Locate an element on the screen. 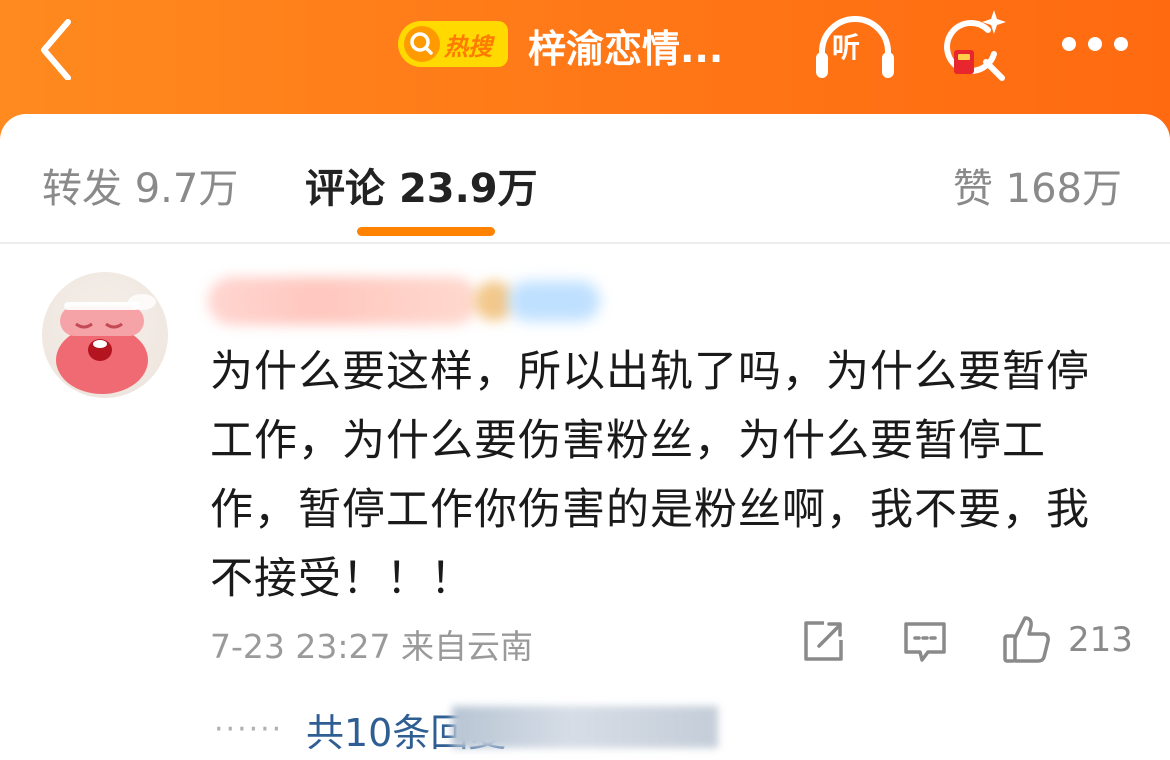 The width and height of the screenshot is (1170, 760). search-button is located at coordinates (974, 46).